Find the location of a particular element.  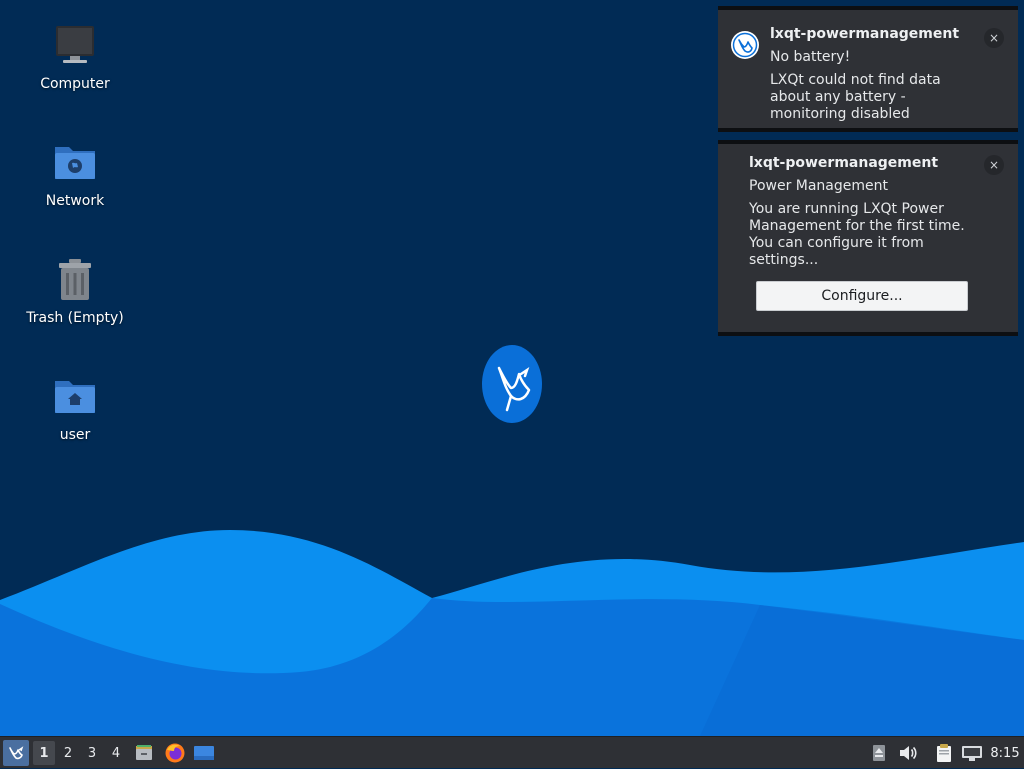

notification-summary: No battery! is located at coordinates (810, 57).